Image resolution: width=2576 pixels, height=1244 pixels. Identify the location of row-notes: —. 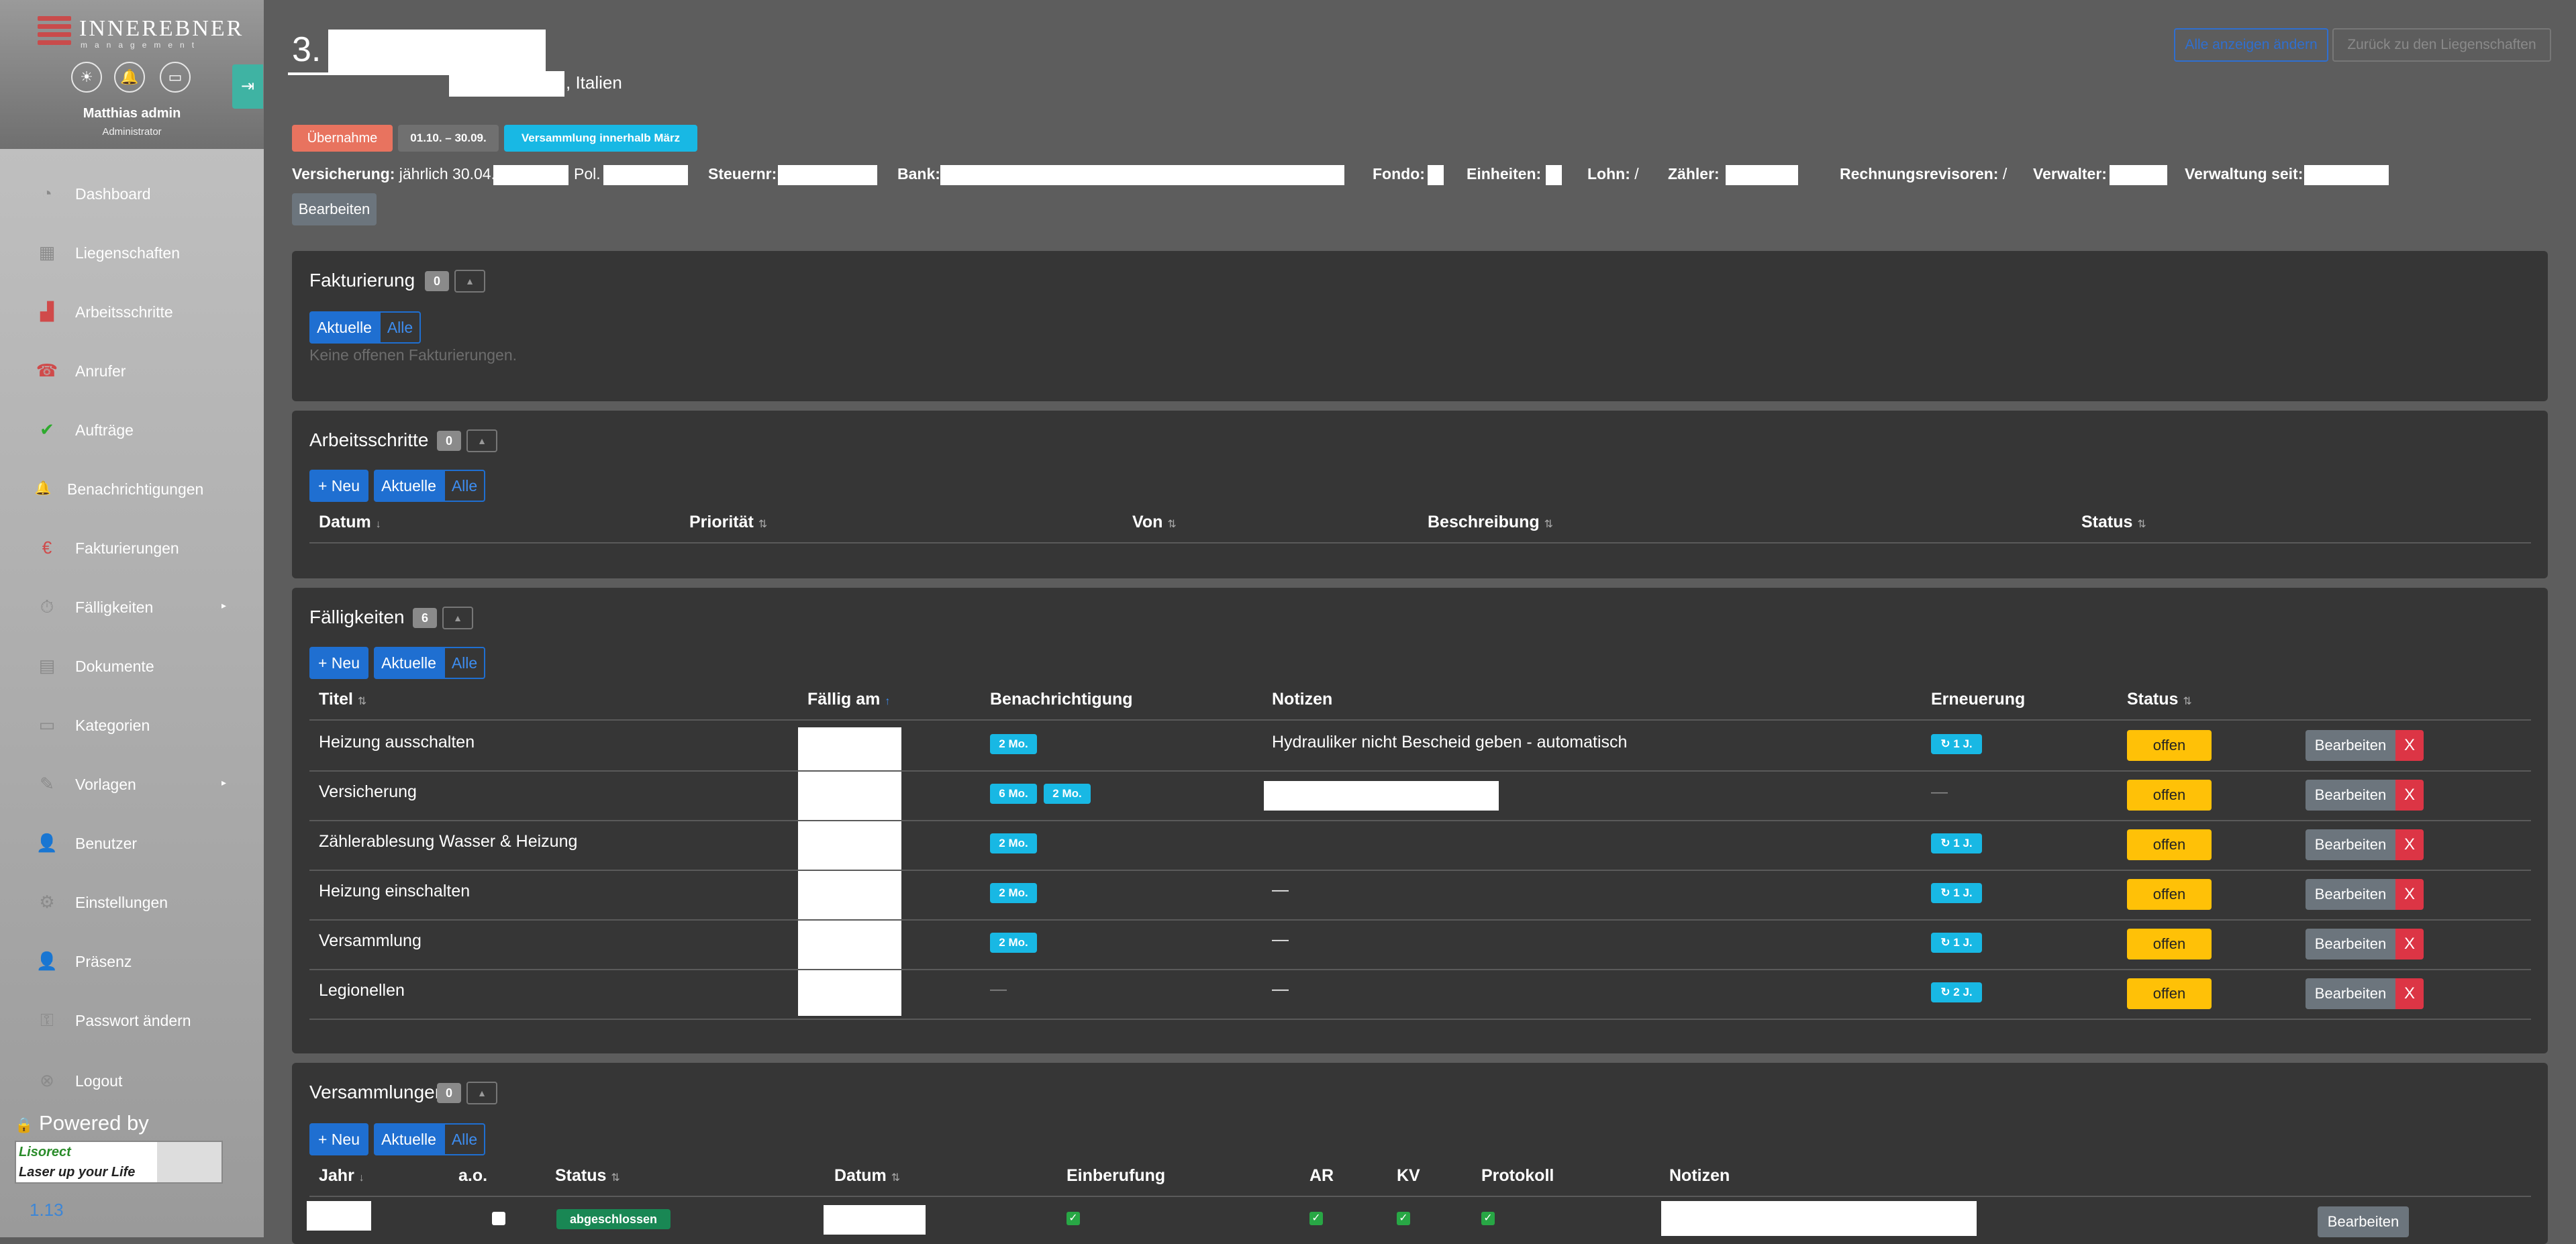
(1280, 989).